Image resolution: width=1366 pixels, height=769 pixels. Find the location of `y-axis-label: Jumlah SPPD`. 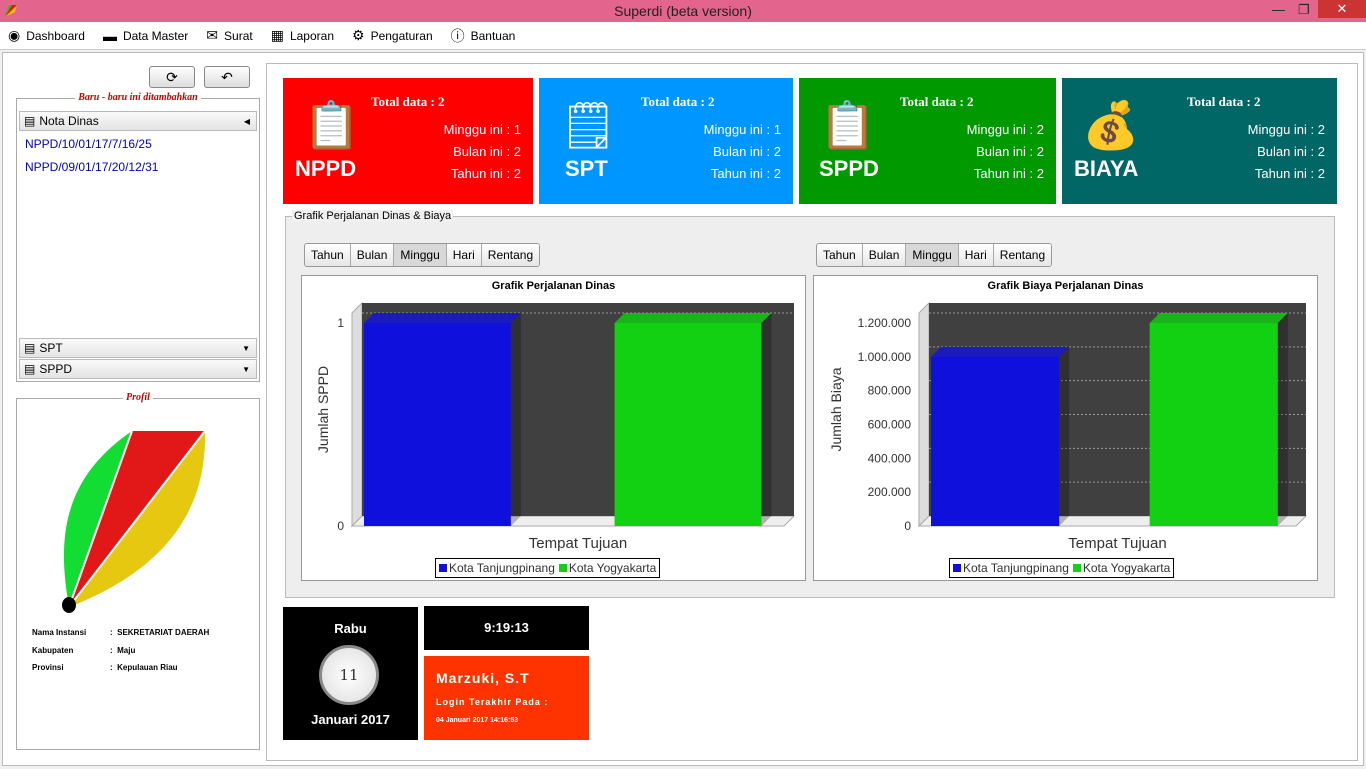

y-axis-label: Jumlah SPPD is located at coordinates (323, 409).